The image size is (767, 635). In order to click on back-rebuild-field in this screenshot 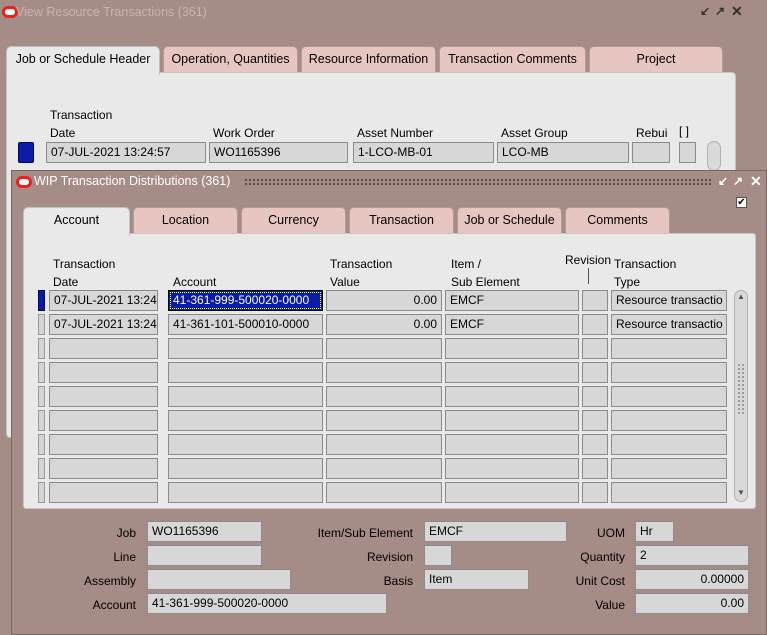, I will do `click(651, 152)`.